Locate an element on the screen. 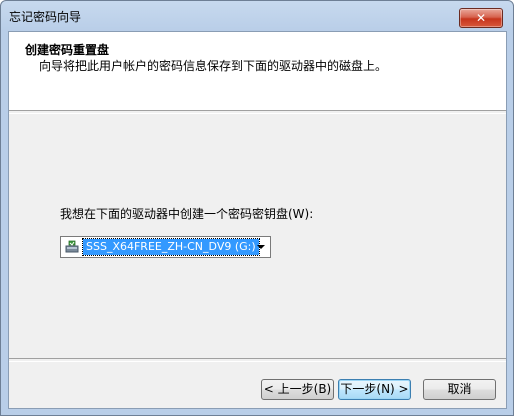 The image size is (514, 416). next-button: 下一步(N) > is located at coordinates (374, 389).